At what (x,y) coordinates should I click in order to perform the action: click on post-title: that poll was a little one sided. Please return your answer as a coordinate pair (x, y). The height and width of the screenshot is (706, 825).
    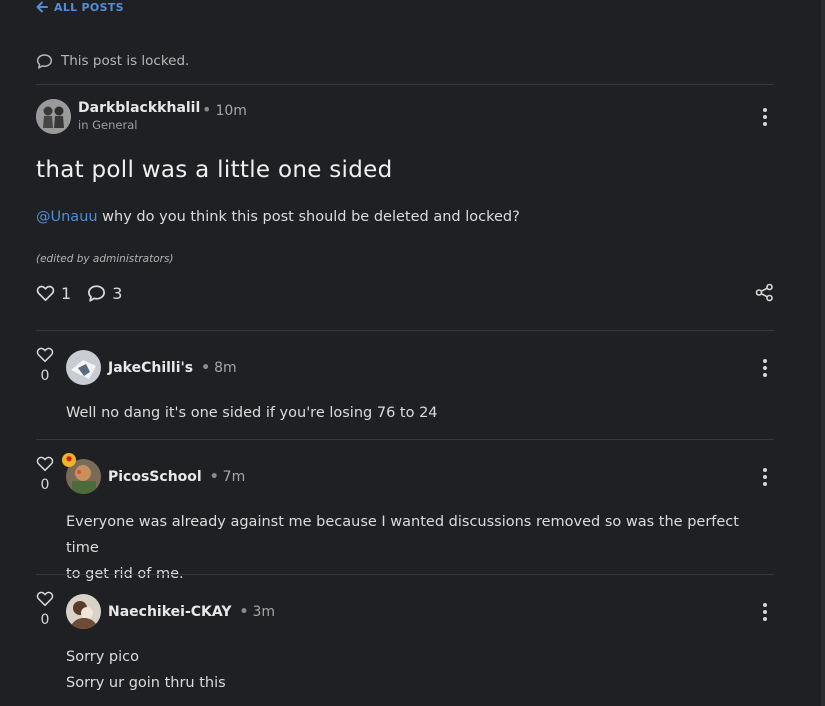
    Looking at the image, I should click on (214, 170).